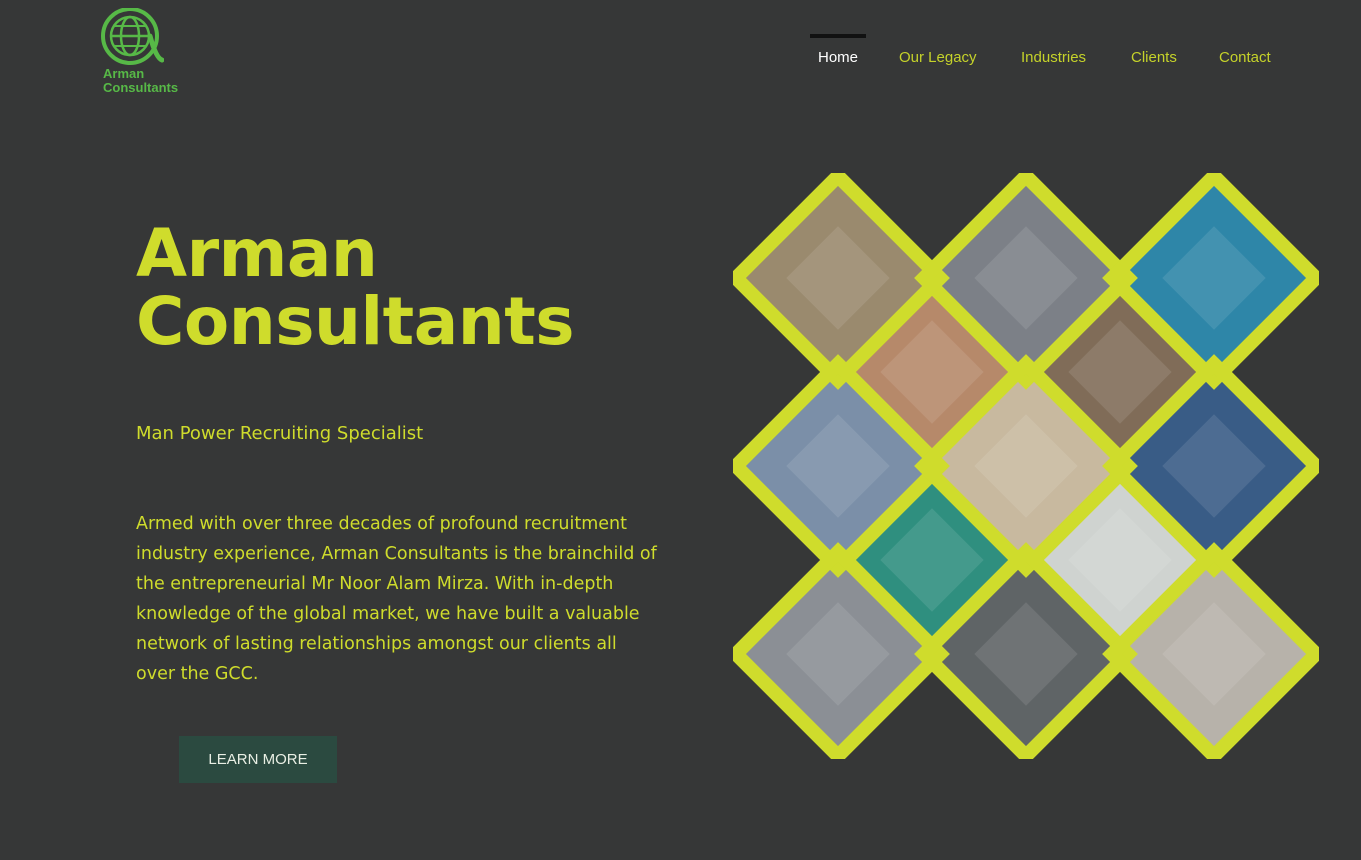 Image resolution: width=1361 pixels, height=860 pixels. I want to click on hero-title-line2: Consultants, so click(355, 321).